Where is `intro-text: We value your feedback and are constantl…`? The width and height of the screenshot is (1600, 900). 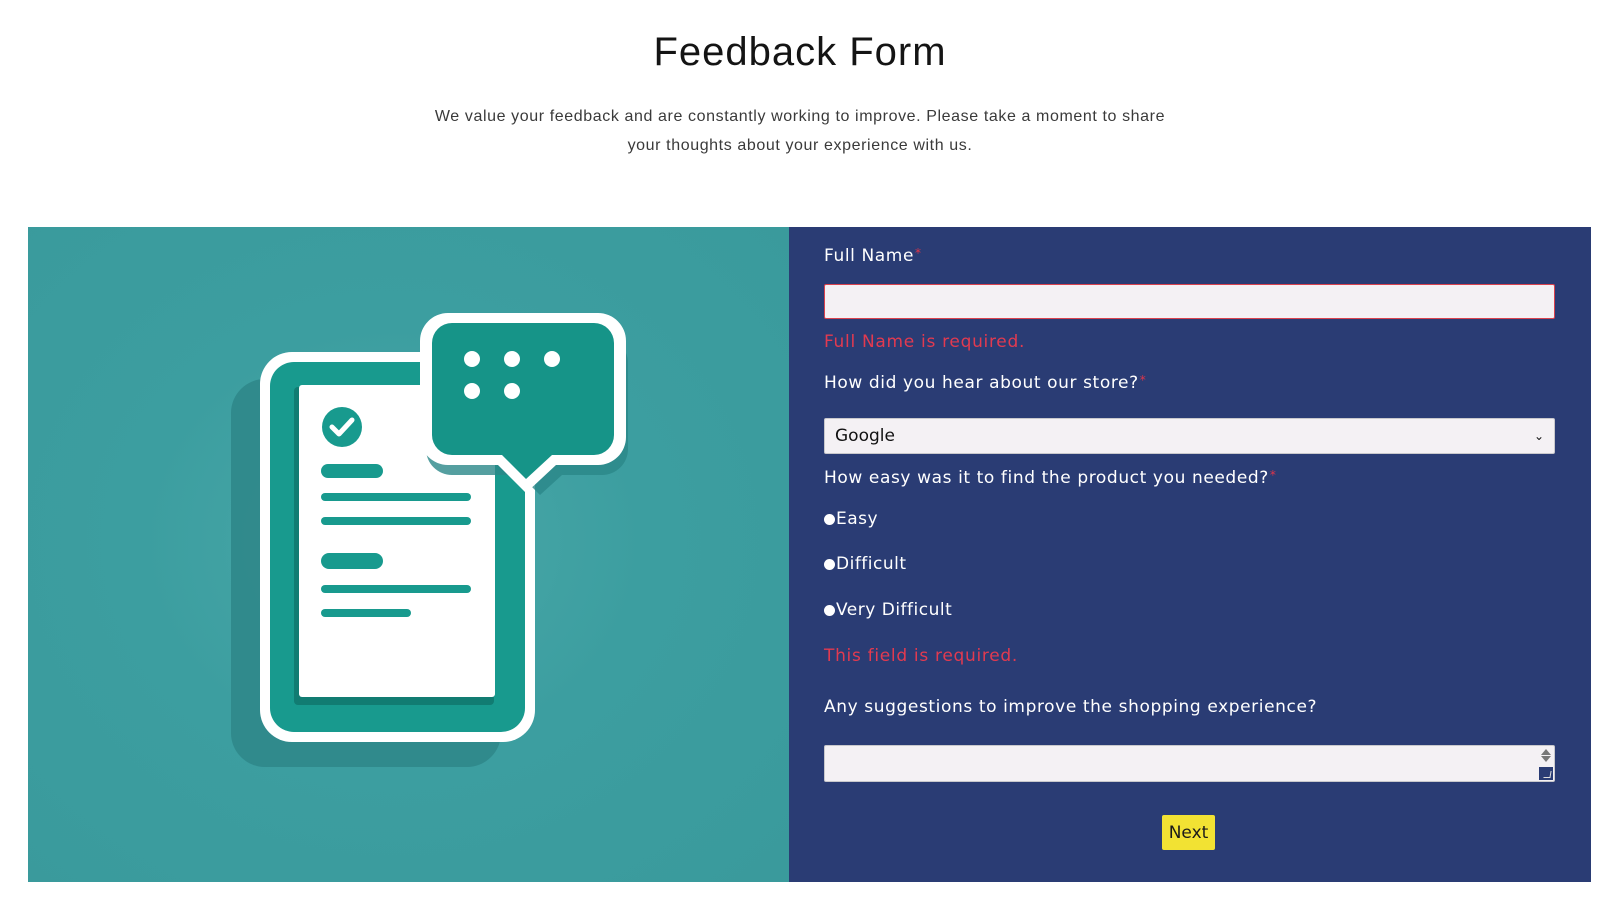 intro-text: We value your feedback and are constantl… is located at coordinates (800, 131).